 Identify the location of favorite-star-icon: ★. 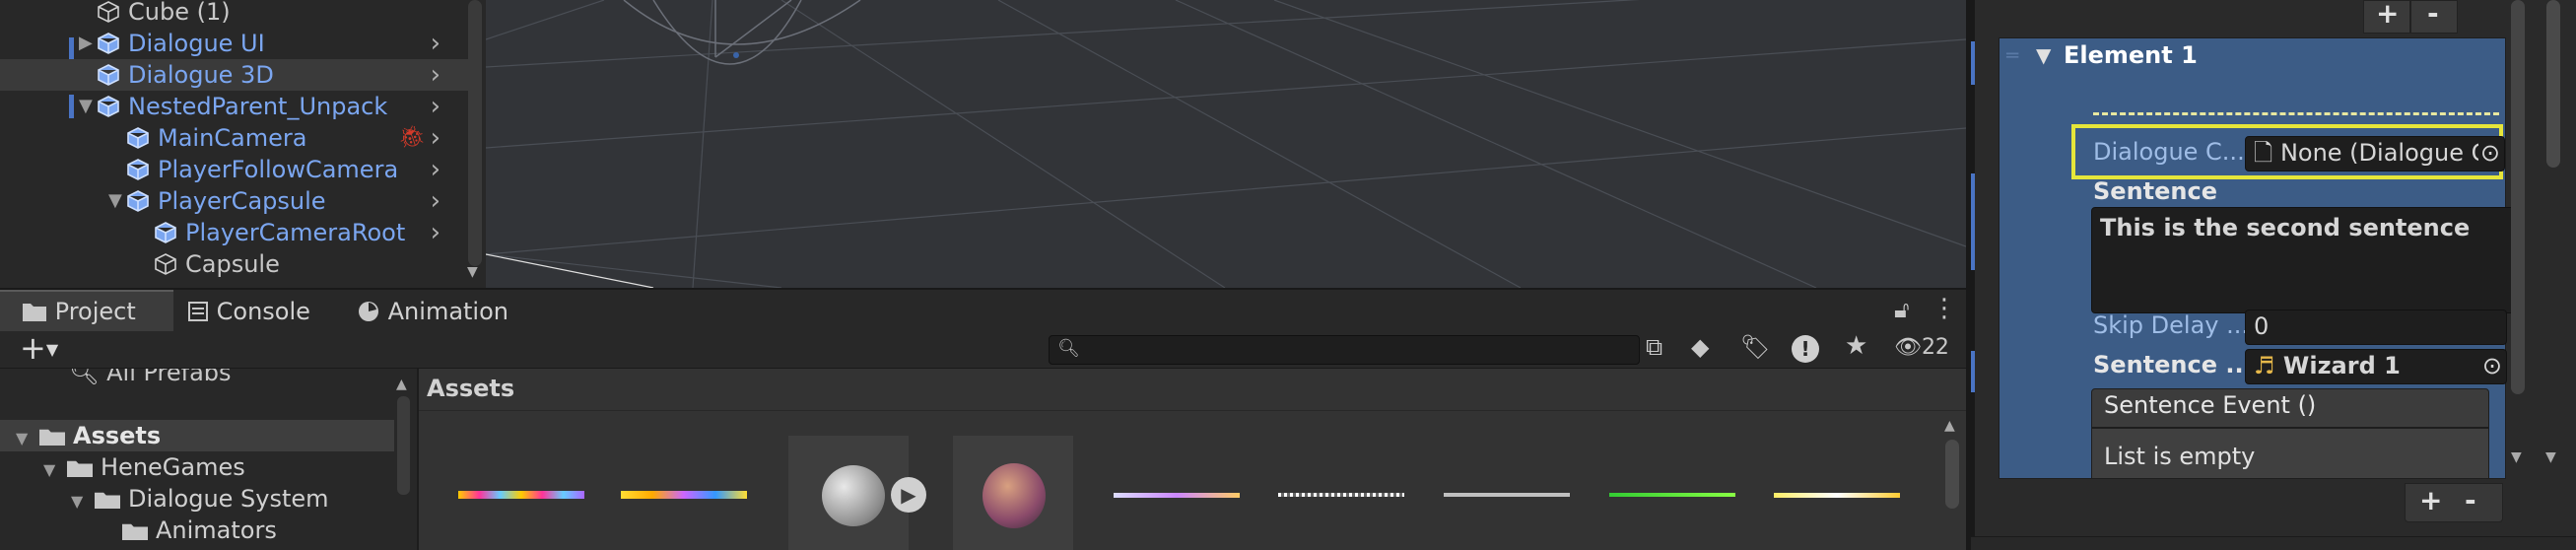
(1856, 346).